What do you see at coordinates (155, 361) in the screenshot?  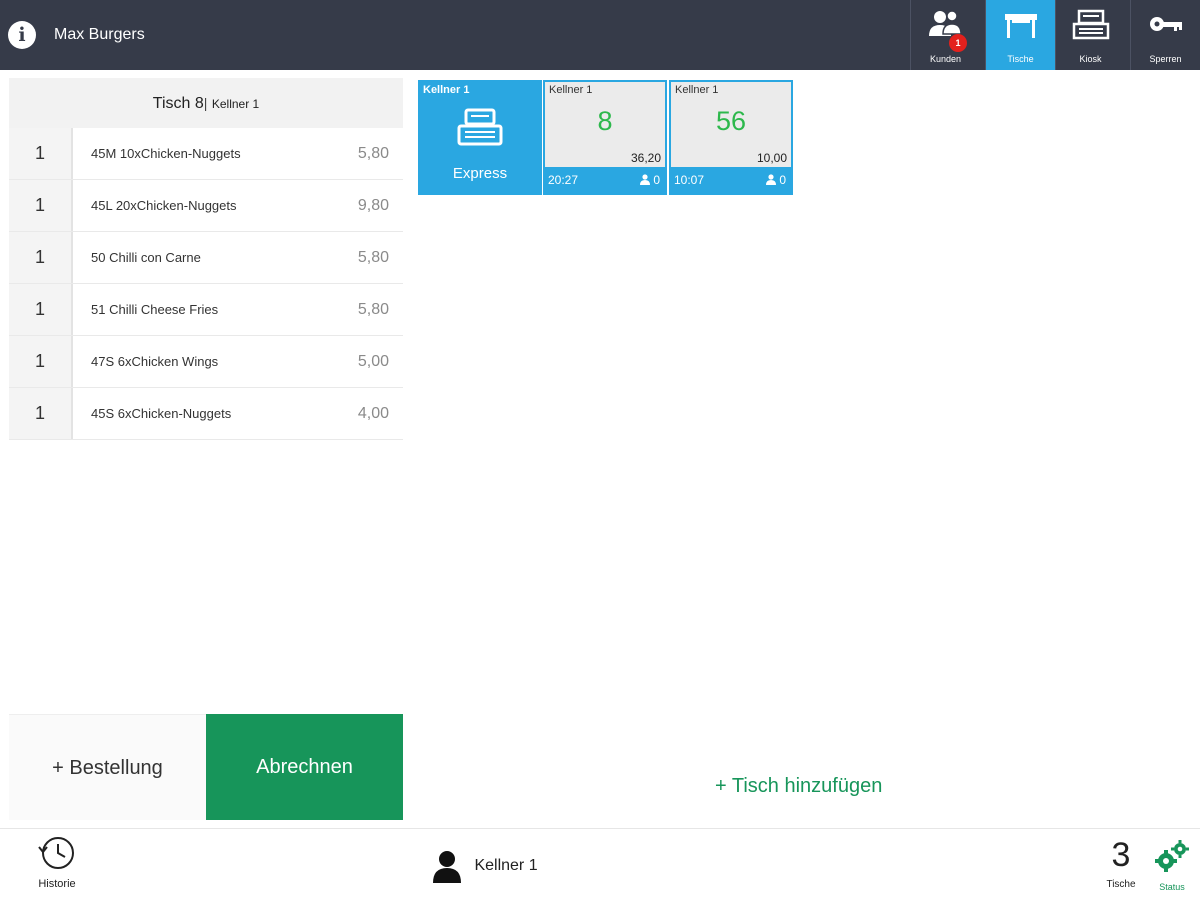 I see `order-item-name: 47S 6xChicken Wings` at bounding box center [155, 361].